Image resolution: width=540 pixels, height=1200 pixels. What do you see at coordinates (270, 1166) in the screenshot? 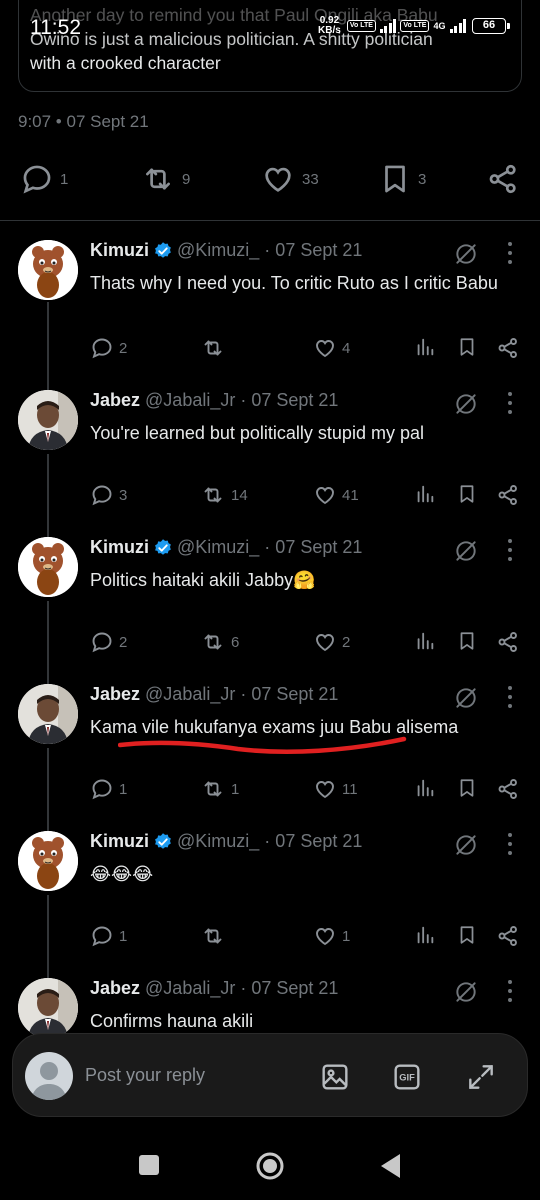
I see `home-icon` at bounding box center [270, 1166].